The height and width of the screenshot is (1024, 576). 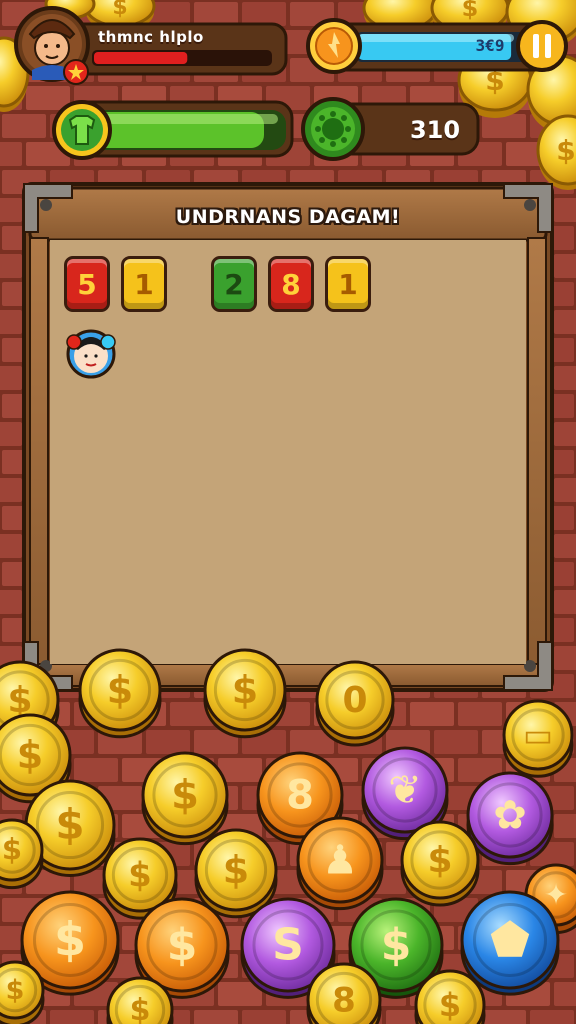 What do you see at coordinates (76, 72) in the screenshot?
I see `badge-star-icon` at bounding box center [76, 72].